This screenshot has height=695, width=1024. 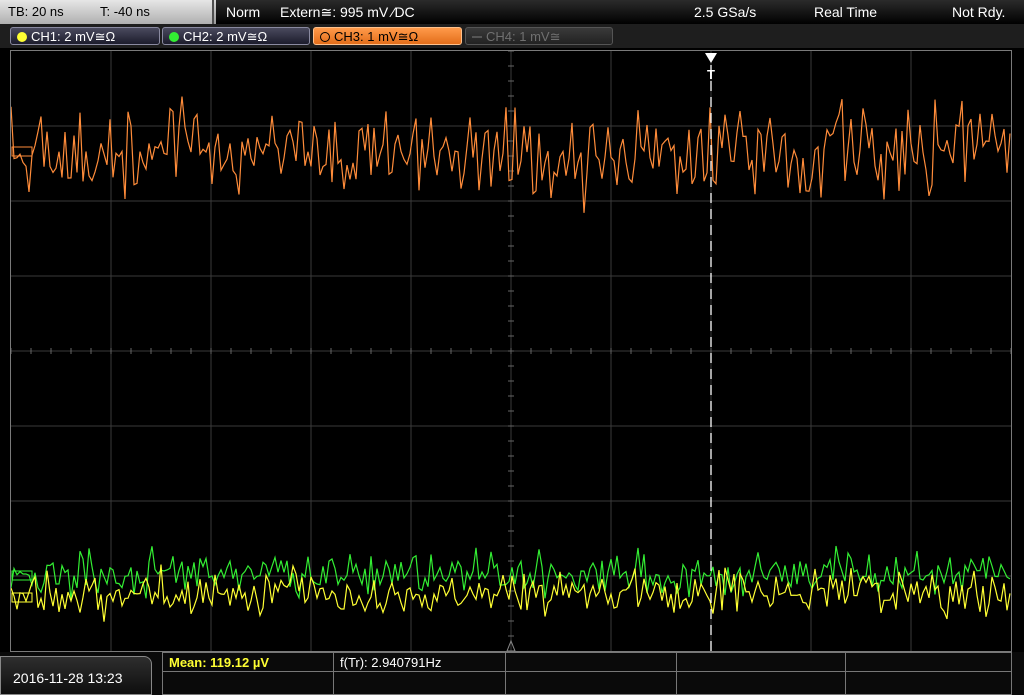 What do you see at coordinates (68, 678) in the screenshot?
I see `datetime-readout: 2016-11-28 13:23` at bounding box center [68, 678].